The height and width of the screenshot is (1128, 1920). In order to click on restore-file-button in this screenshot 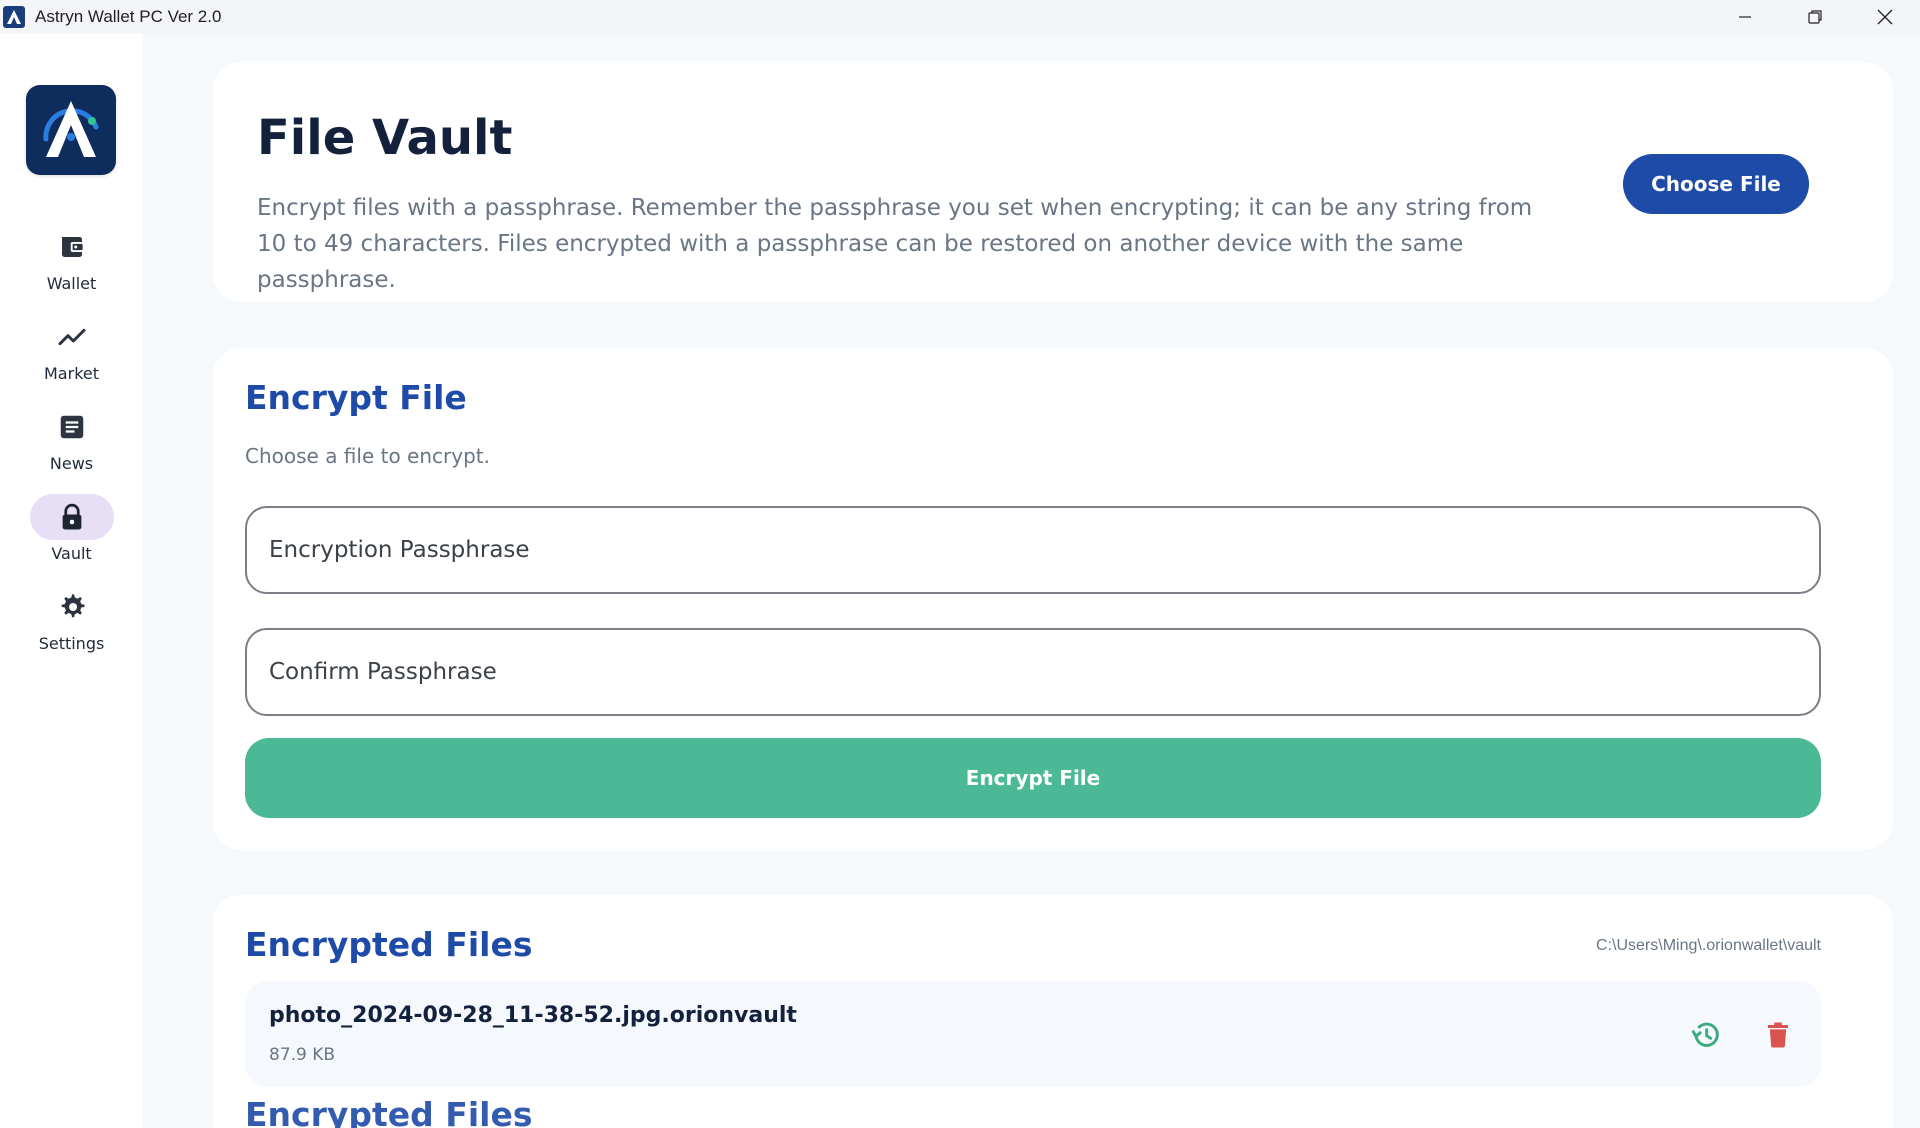, I will do `click(1706, 1035)`.